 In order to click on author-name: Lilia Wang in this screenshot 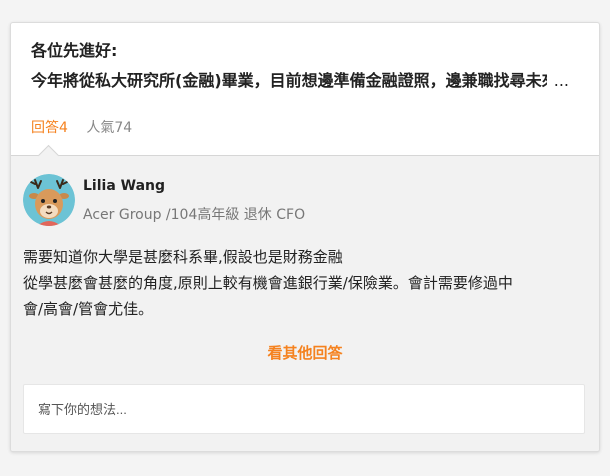, I will do `click(124, 186)`.